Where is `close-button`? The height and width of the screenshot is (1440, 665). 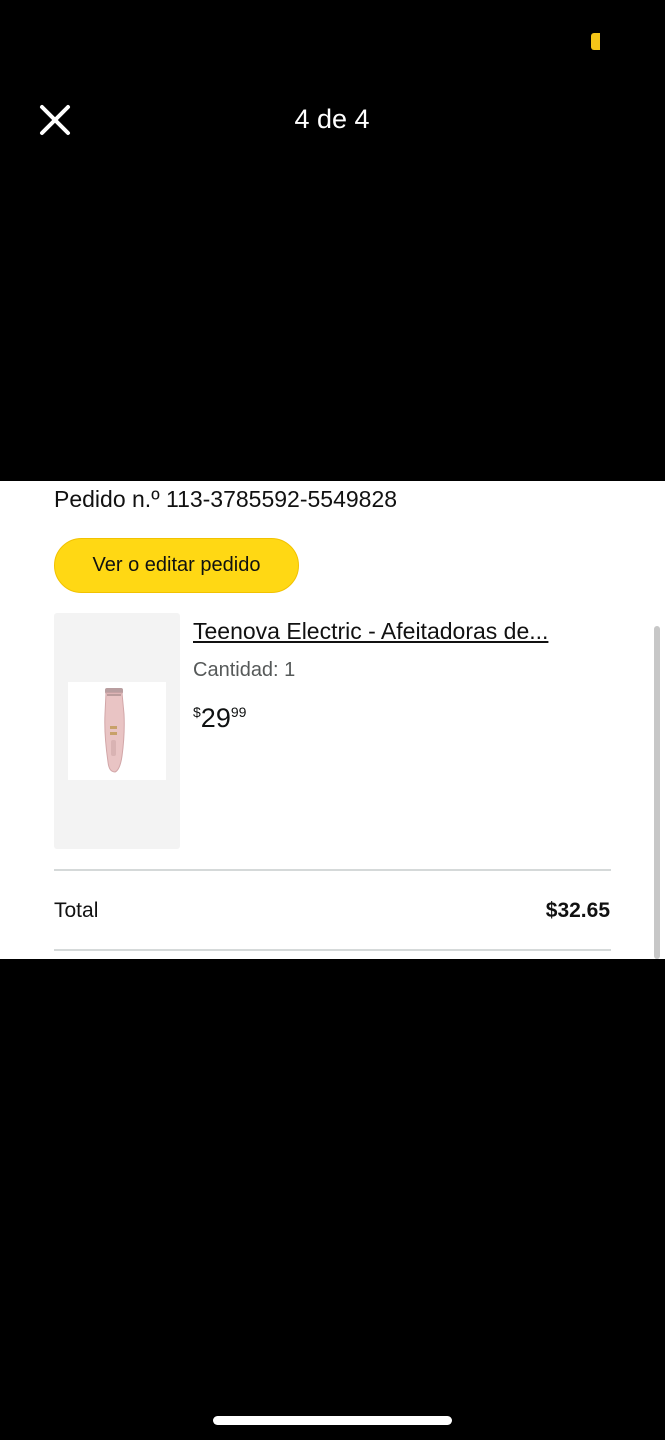
close-button is located at coordinates (55, 120).